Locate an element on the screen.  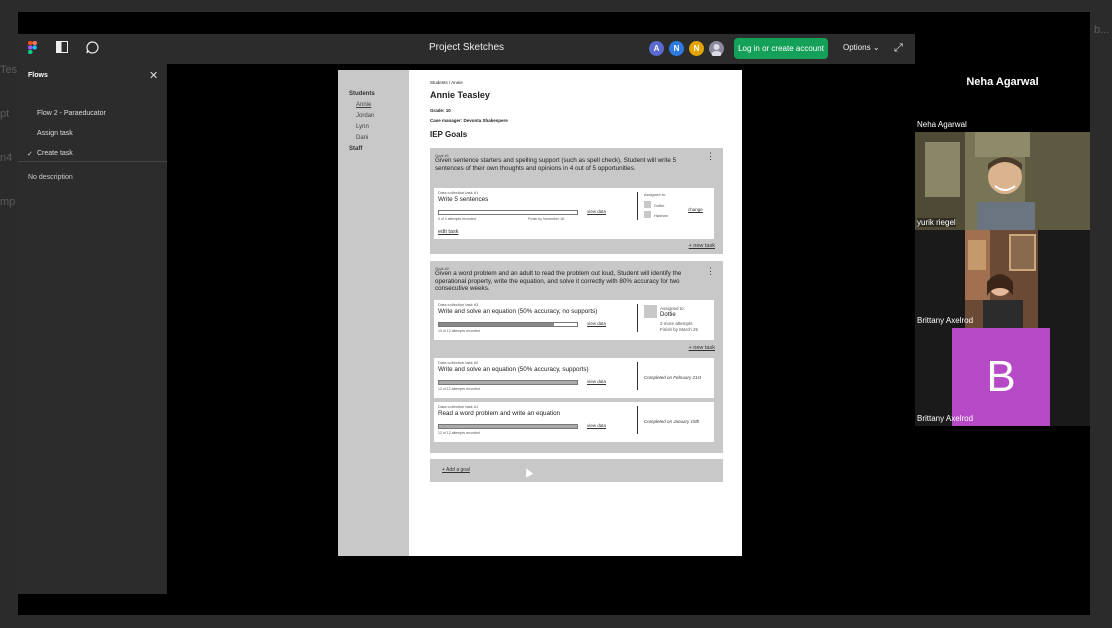
flow-item: Flow 2 - Paraeducator is located at coordinates (71, 113).